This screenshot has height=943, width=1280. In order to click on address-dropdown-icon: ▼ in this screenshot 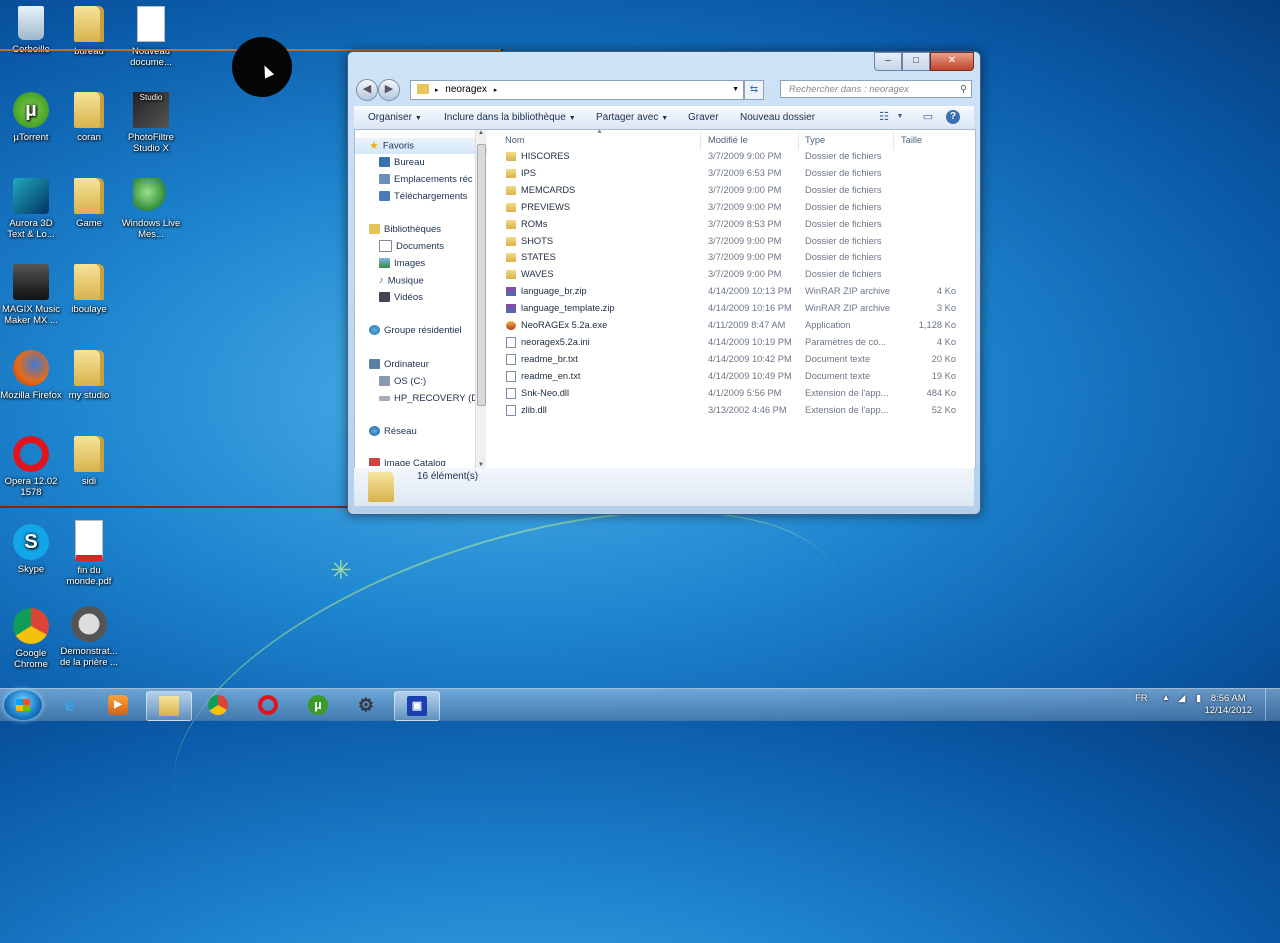, I will do `click(735, 90)`.